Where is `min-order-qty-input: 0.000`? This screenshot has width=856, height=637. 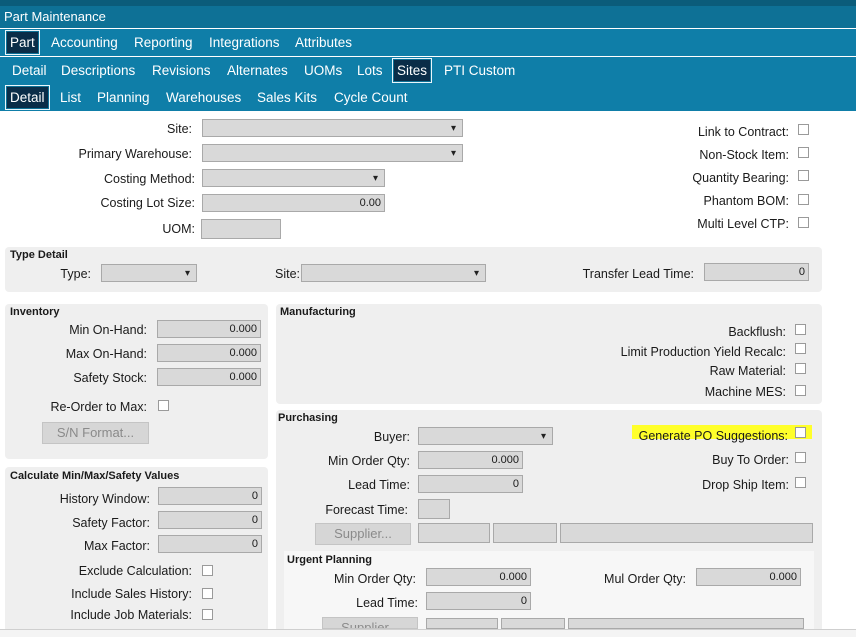 min-order-qty-input: 0.000 is located at coordinates (470, 460).